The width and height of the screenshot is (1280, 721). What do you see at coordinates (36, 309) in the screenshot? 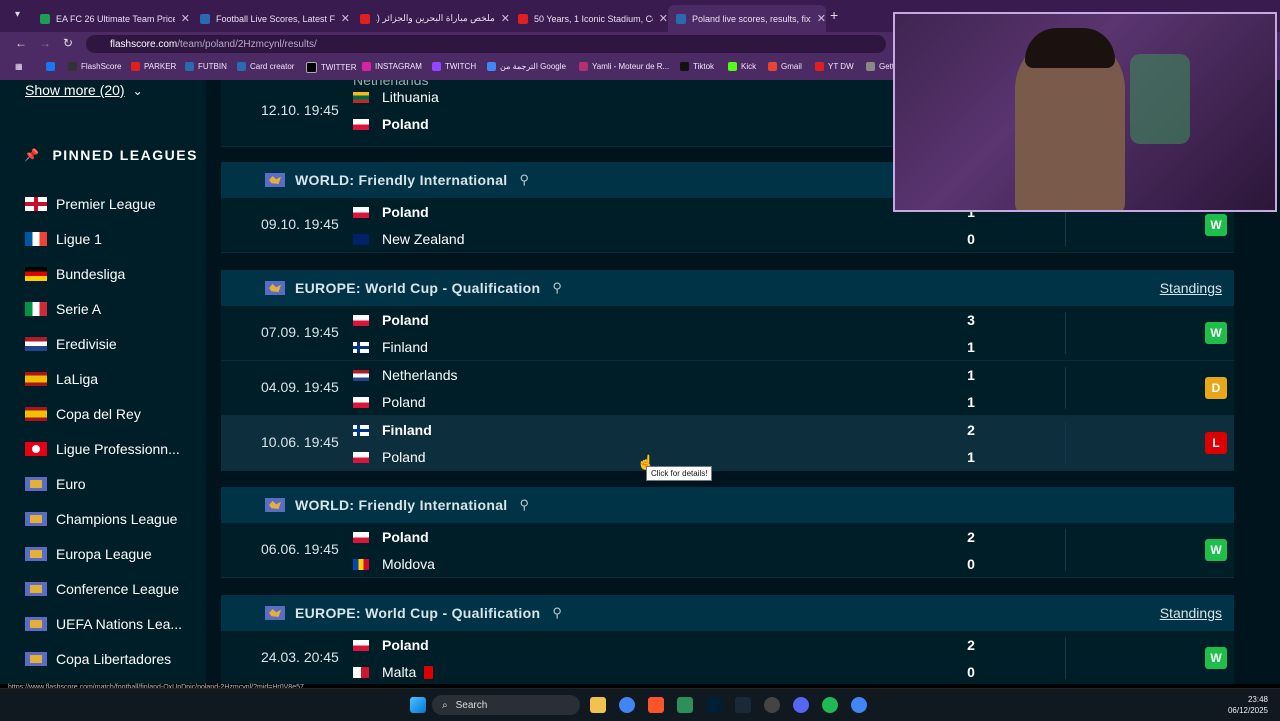
I see `italy-flag-icon` at bounding box center [36, 309].